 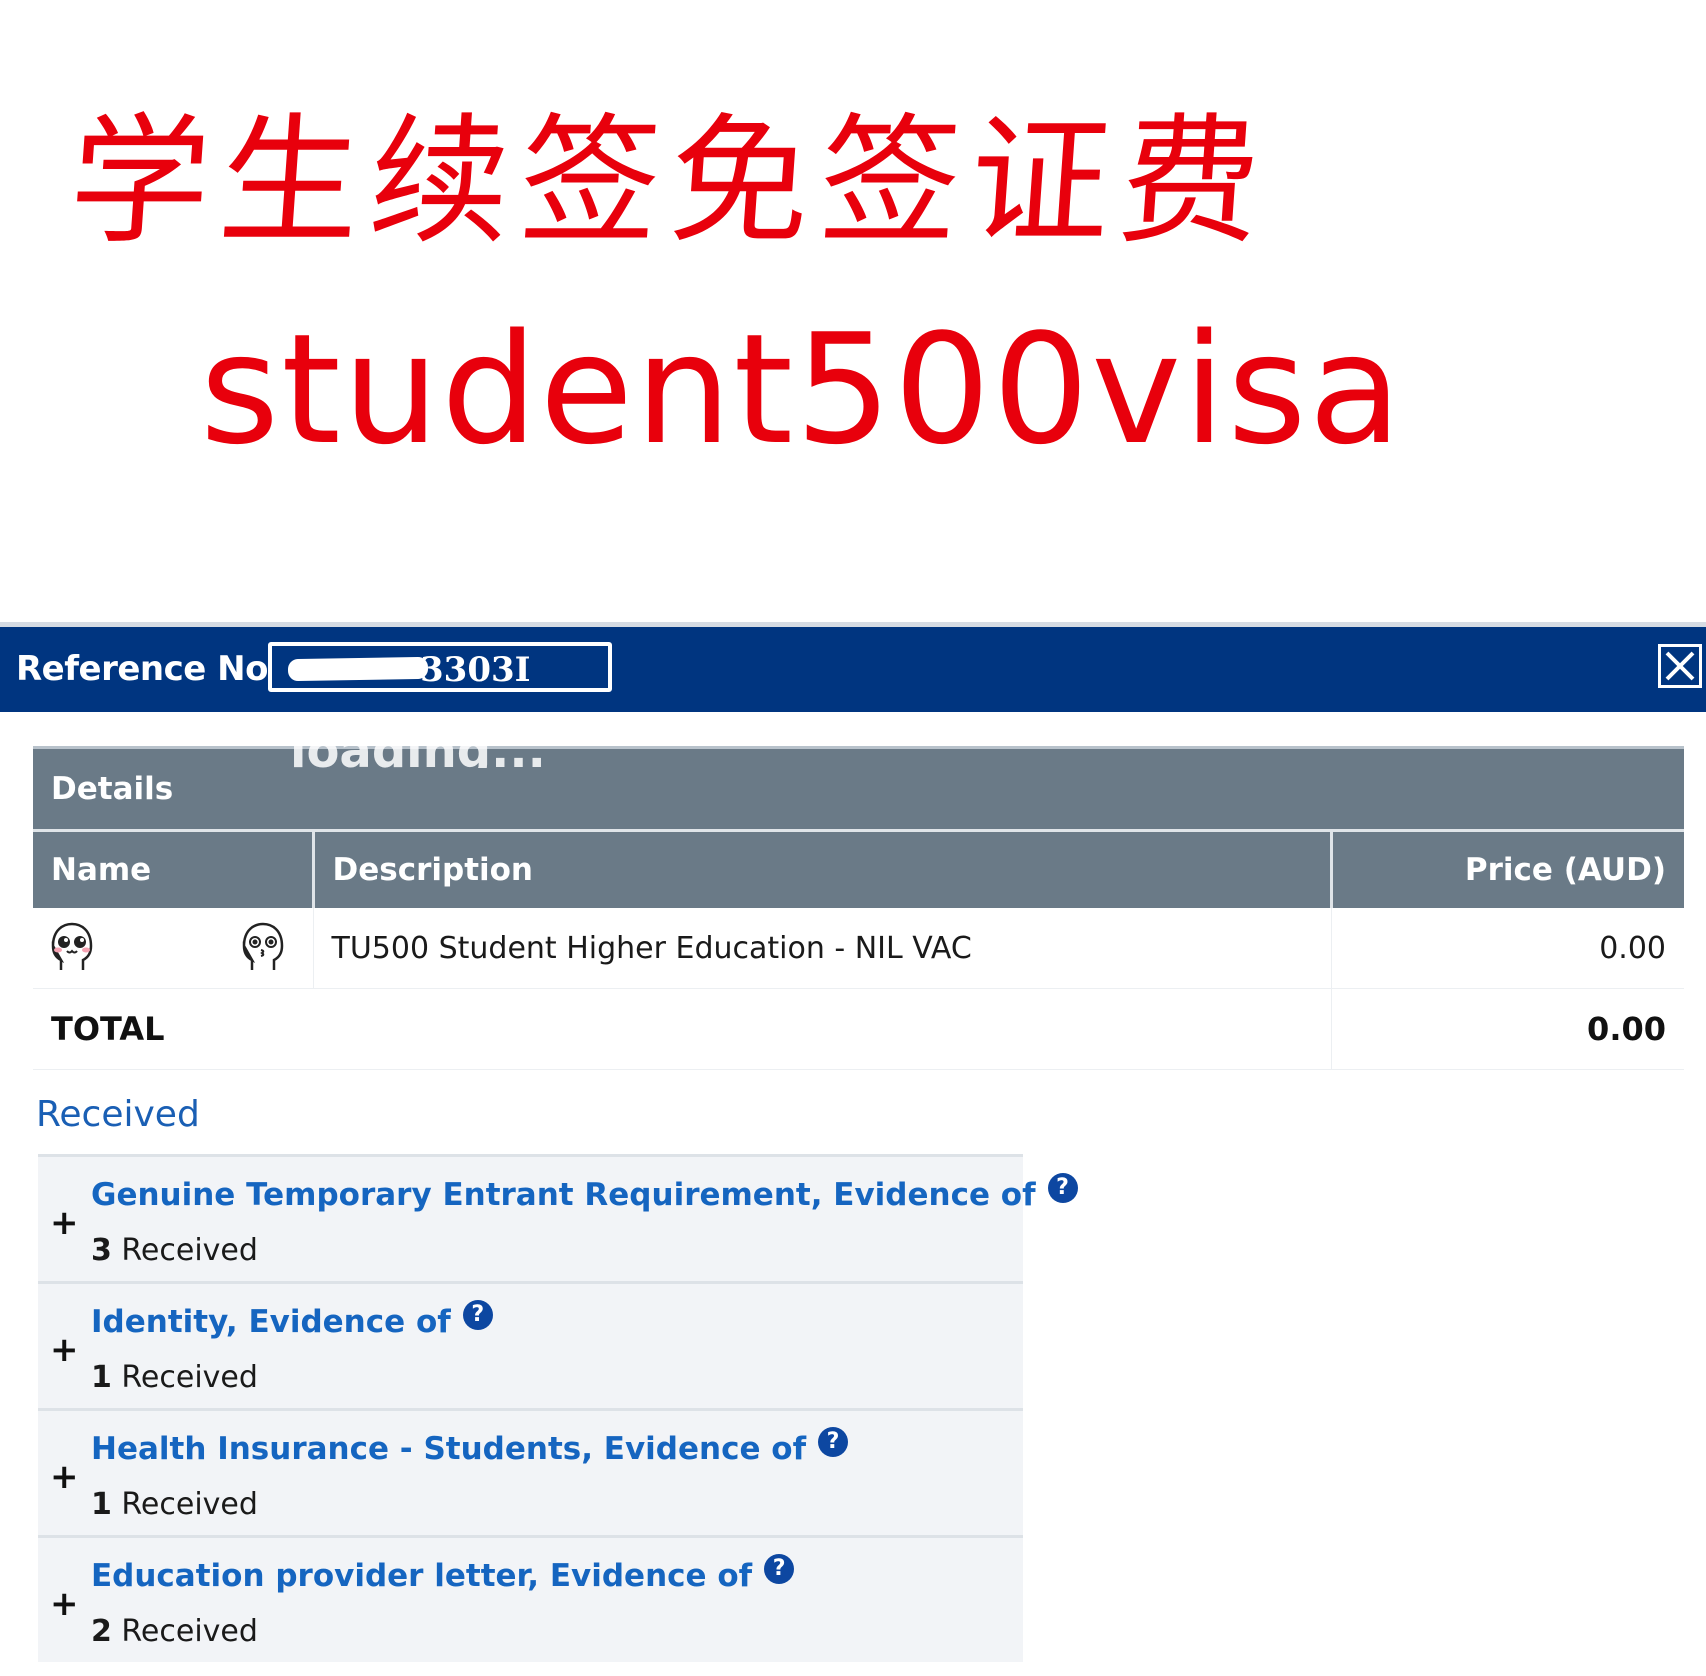 I want to click on received-heading: Received, so click(x=118, y=1114).